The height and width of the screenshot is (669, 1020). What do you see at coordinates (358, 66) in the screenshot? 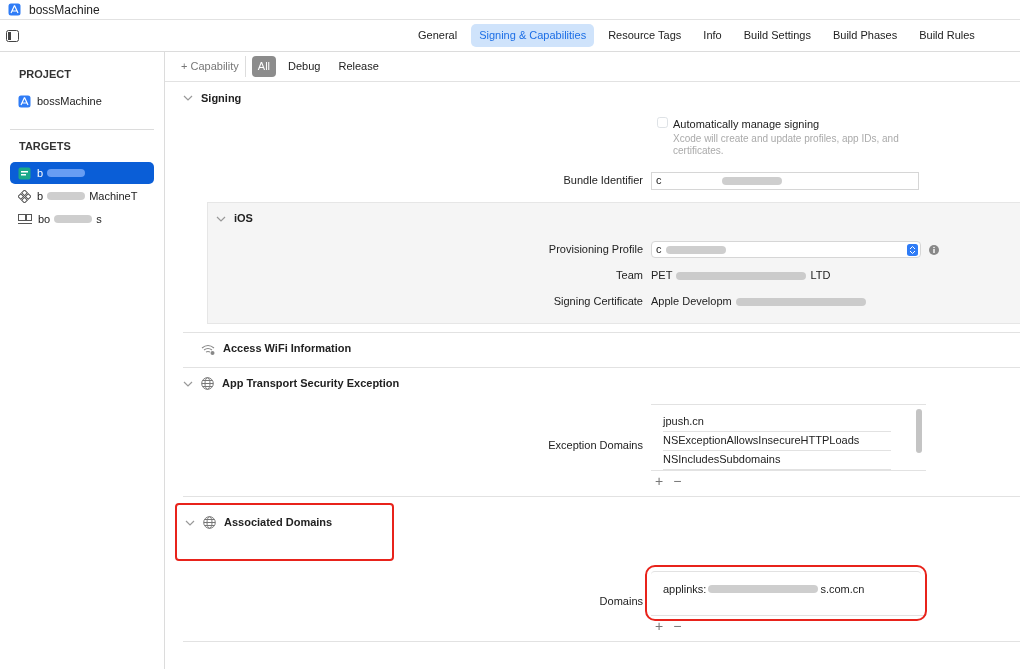
I see `filter-button: Release` at bounding box center [358, 66].